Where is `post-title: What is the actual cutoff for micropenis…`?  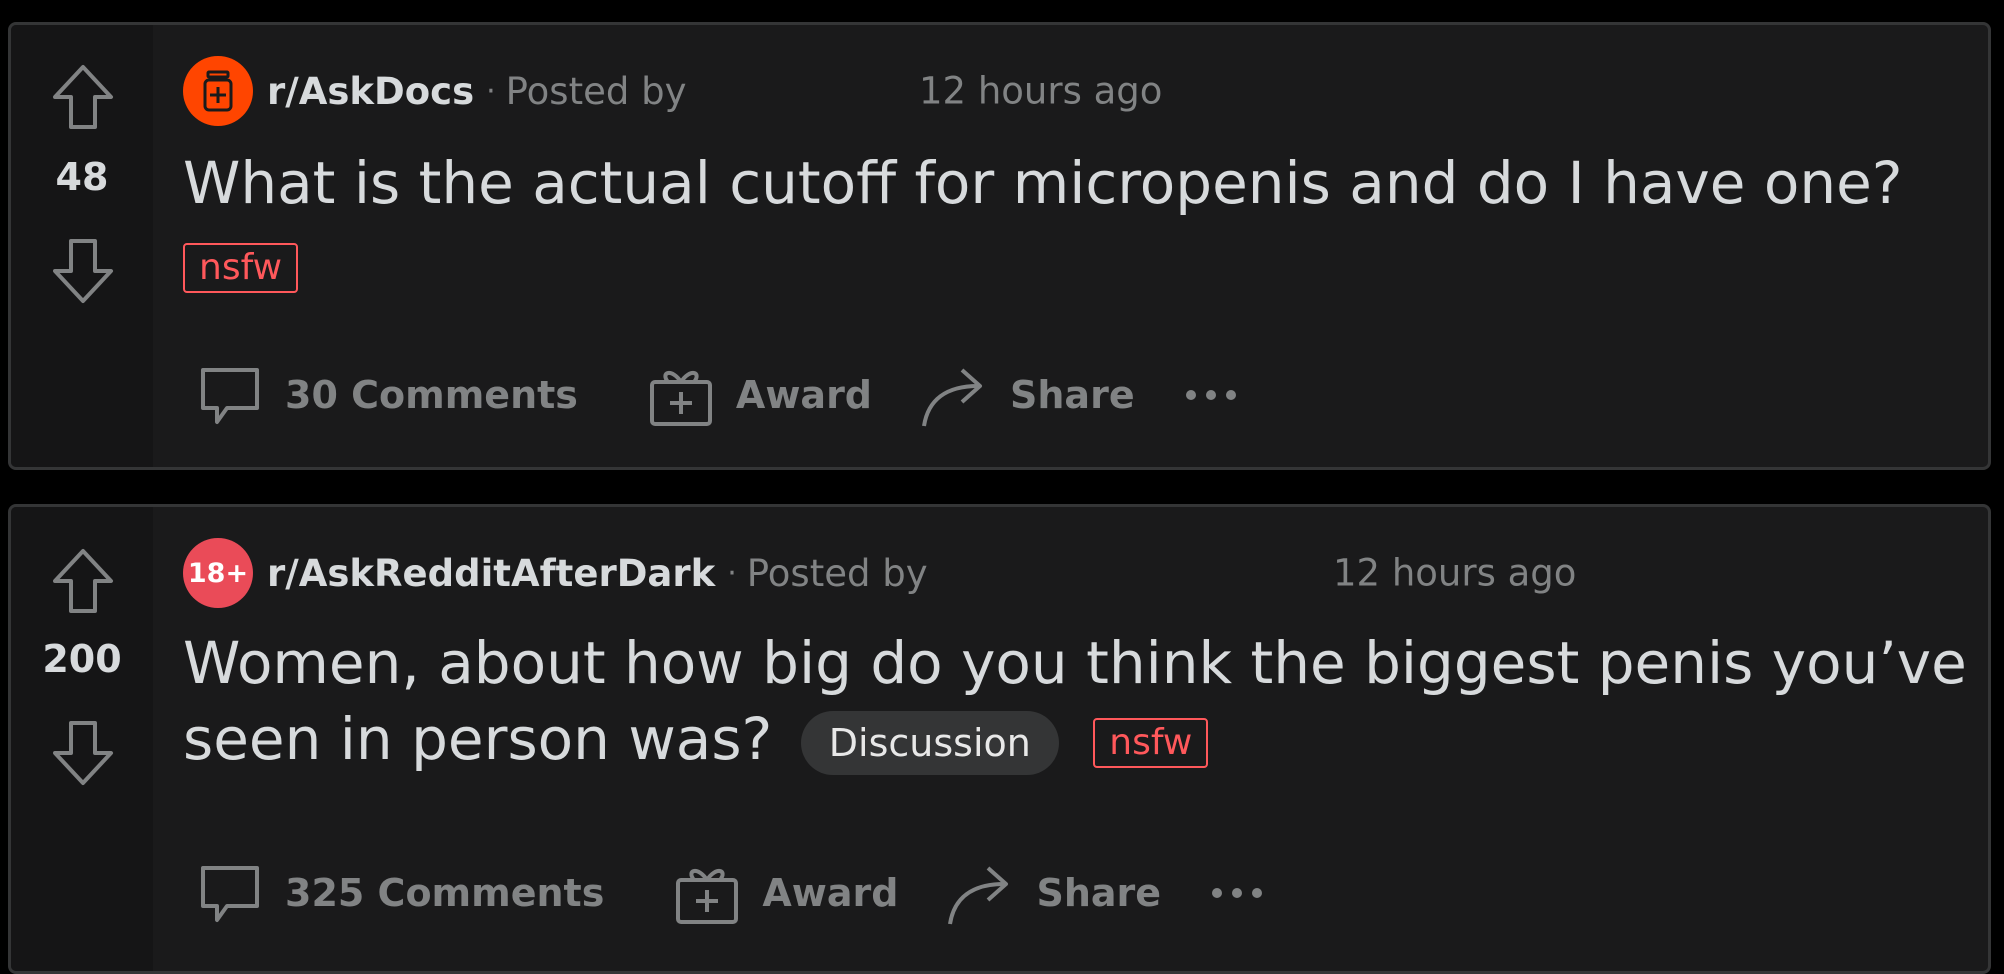
post-title: What is the actual cutoff for micropenis… is located at coordinates (1043, 183).